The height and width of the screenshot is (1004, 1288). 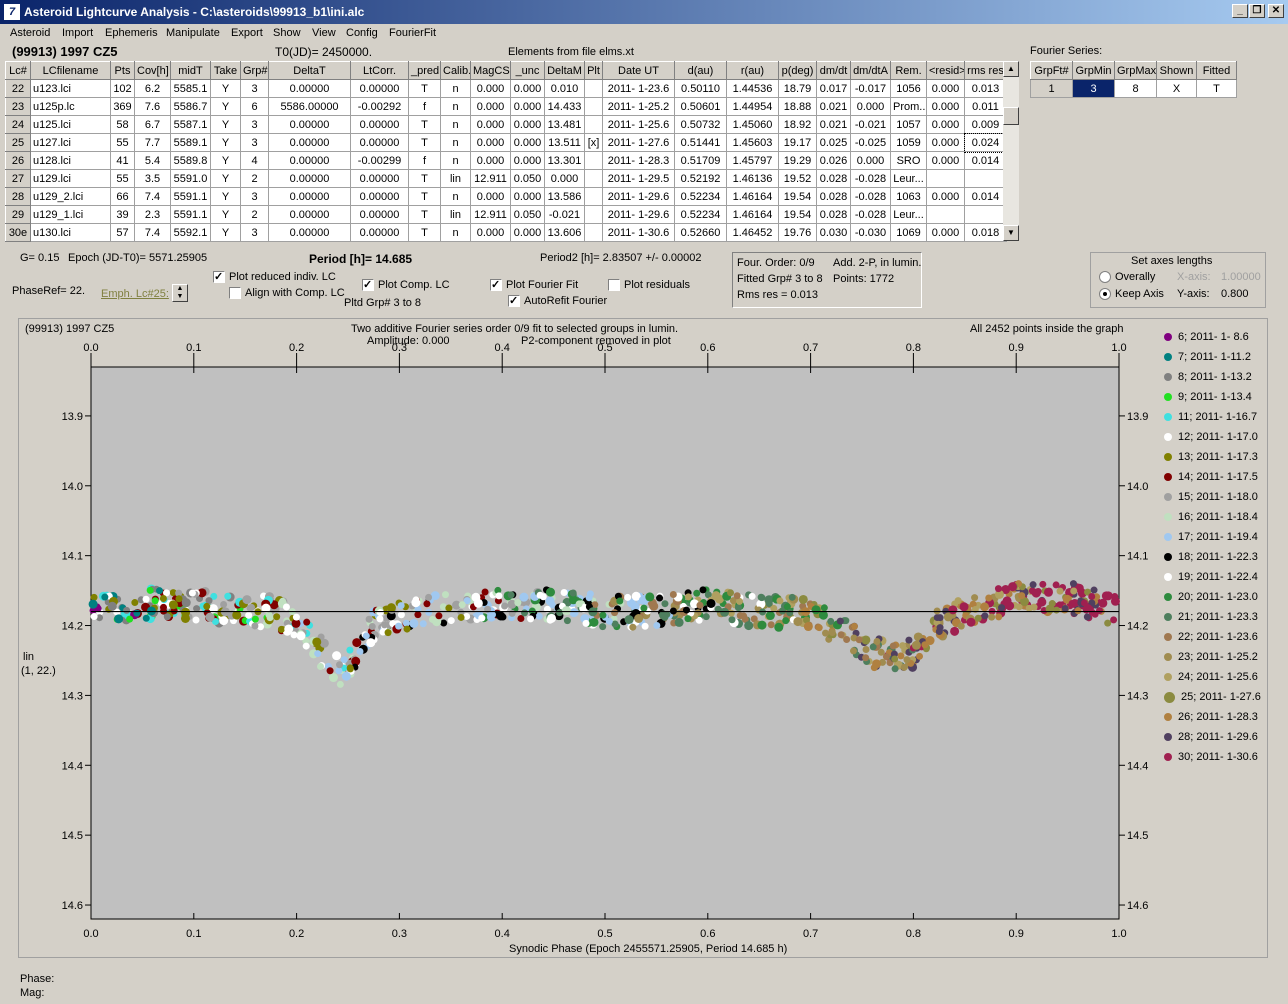 I want to click on table-cell: 13.481, so click(x=564, y=124).